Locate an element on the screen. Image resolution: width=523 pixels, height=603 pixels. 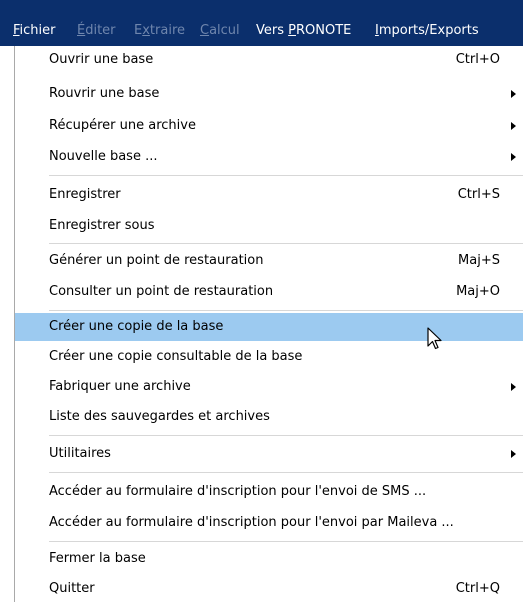
menu-vers-pronote: Vers PRONOTE is located at coordinates (303, 23).